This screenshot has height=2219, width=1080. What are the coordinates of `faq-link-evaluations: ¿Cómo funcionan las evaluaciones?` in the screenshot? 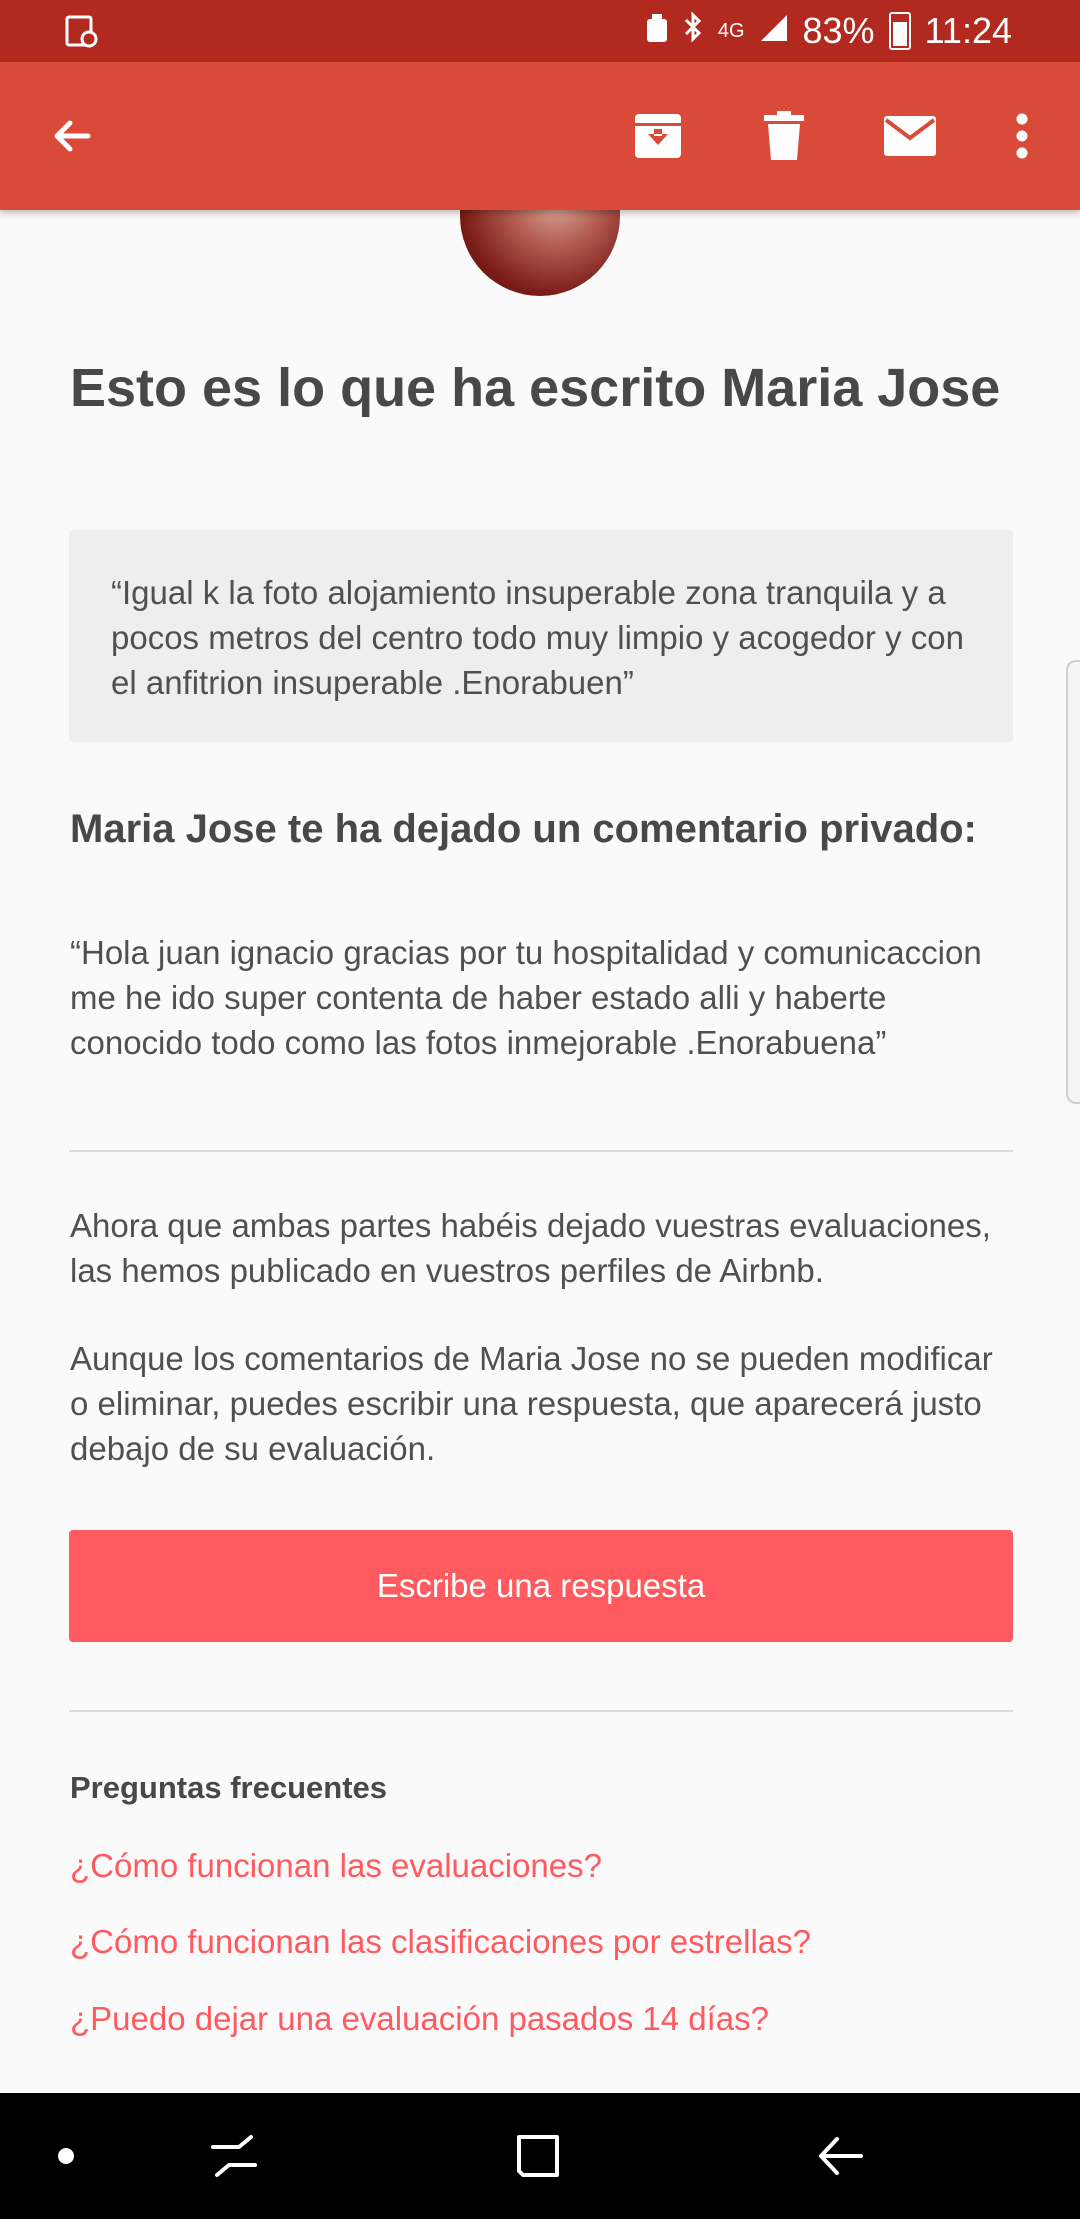 It's located at (336, 1866).